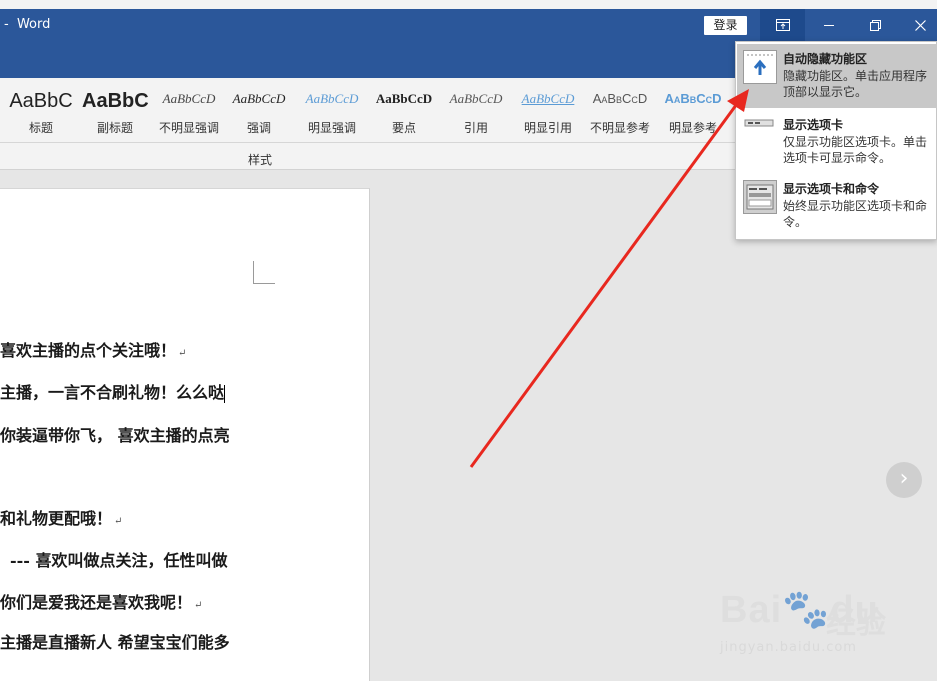 This screenshot has width=937, height=681. What do you see at coordinates (93, 350) in the screenshot?
I see `doc-line: 喜欢主播的点个关注哦！ ↵` at bounding box center [93, 350].